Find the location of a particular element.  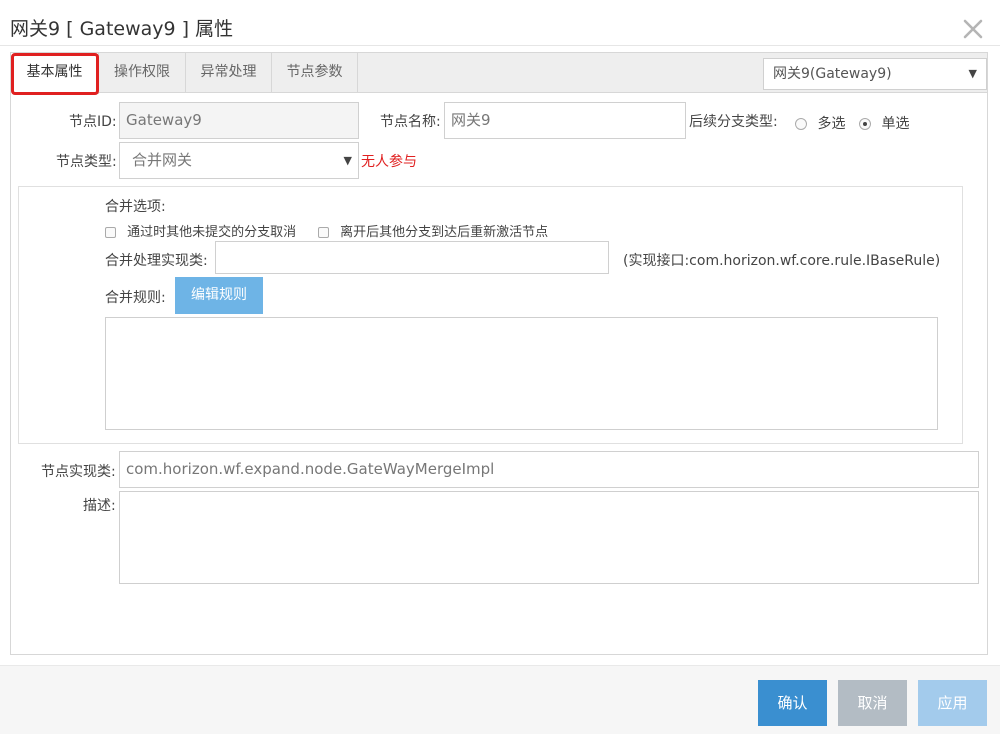

cancel-other-branches-option: 通过时其他未提交的分支取消 is located at coordinates (200, 230).